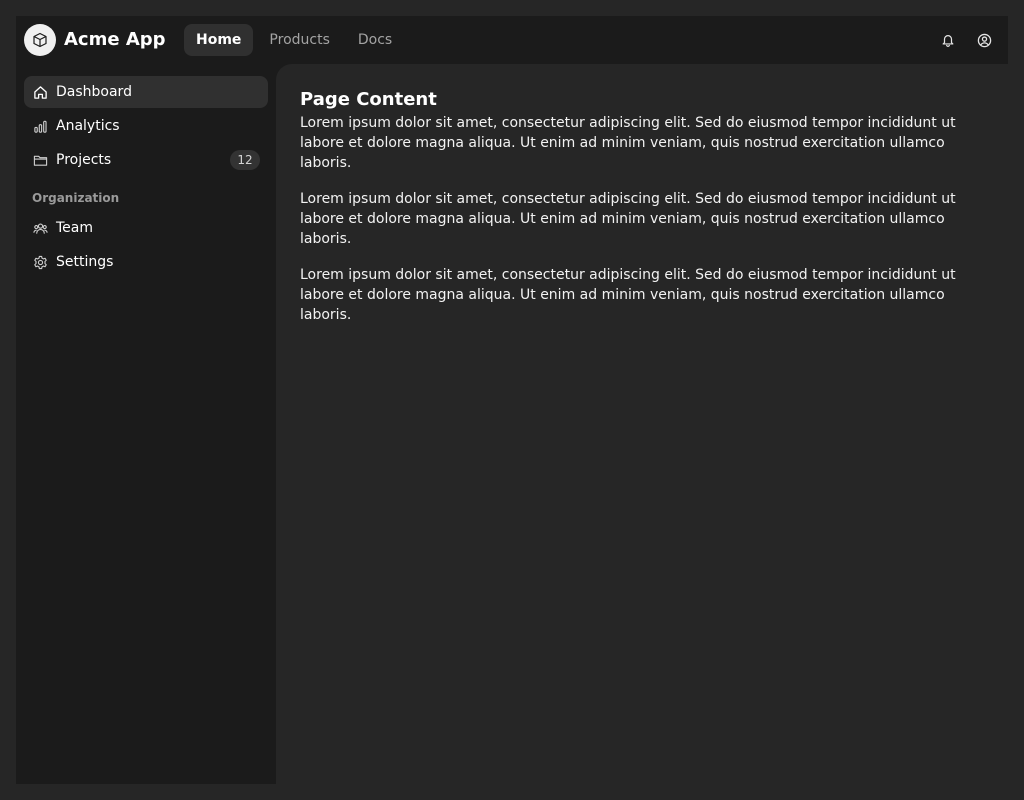  I want to click on sidebar-item-label: Team, so click(75, 228).